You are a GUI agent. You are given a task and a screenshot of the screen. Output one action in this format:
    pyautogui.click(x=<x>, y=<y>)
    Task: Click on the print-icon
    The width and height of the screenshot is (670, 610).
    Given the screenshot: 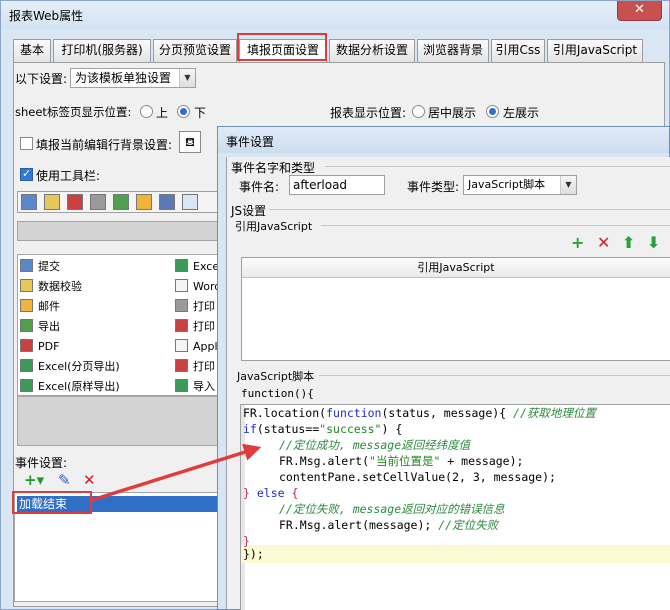 What is the action you would take?
    pyautogui.click(x=98, y=202)
    